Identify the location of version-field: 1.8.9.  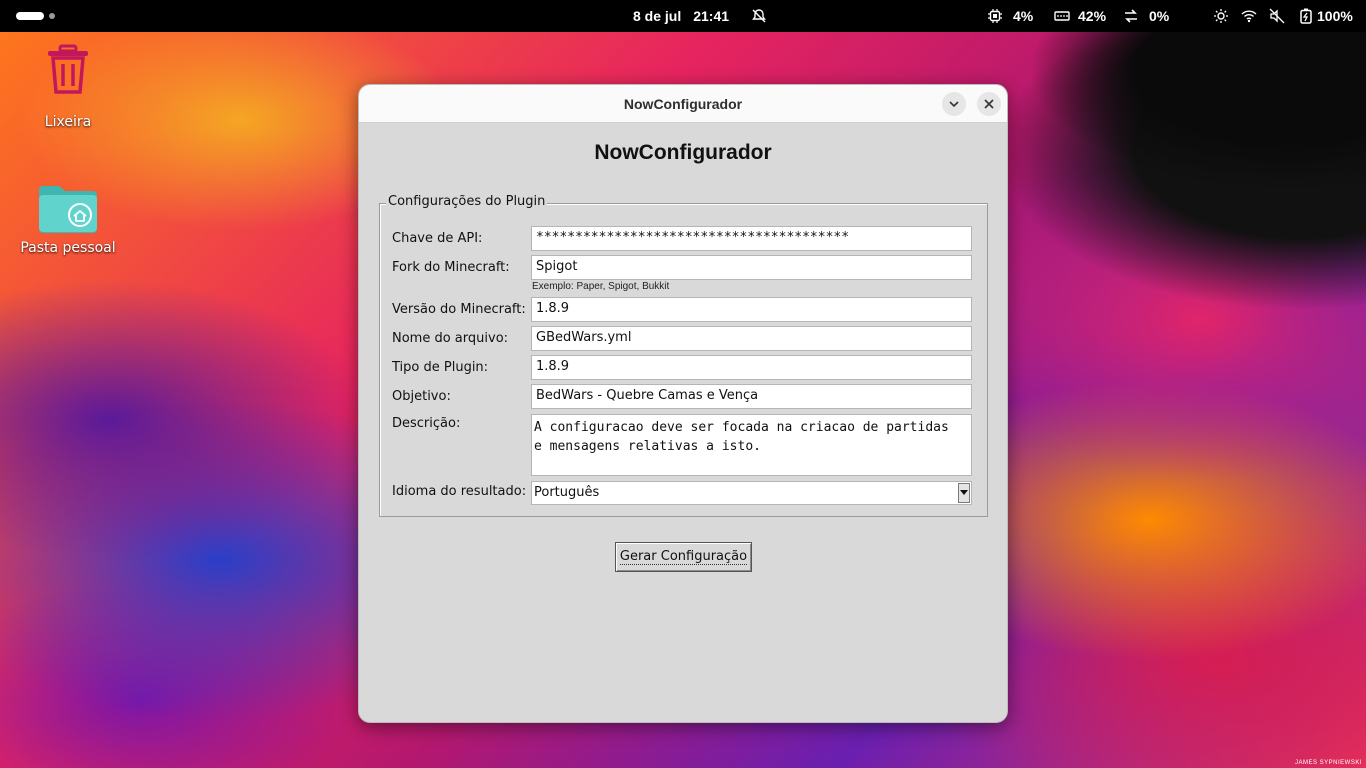
(751, 309).